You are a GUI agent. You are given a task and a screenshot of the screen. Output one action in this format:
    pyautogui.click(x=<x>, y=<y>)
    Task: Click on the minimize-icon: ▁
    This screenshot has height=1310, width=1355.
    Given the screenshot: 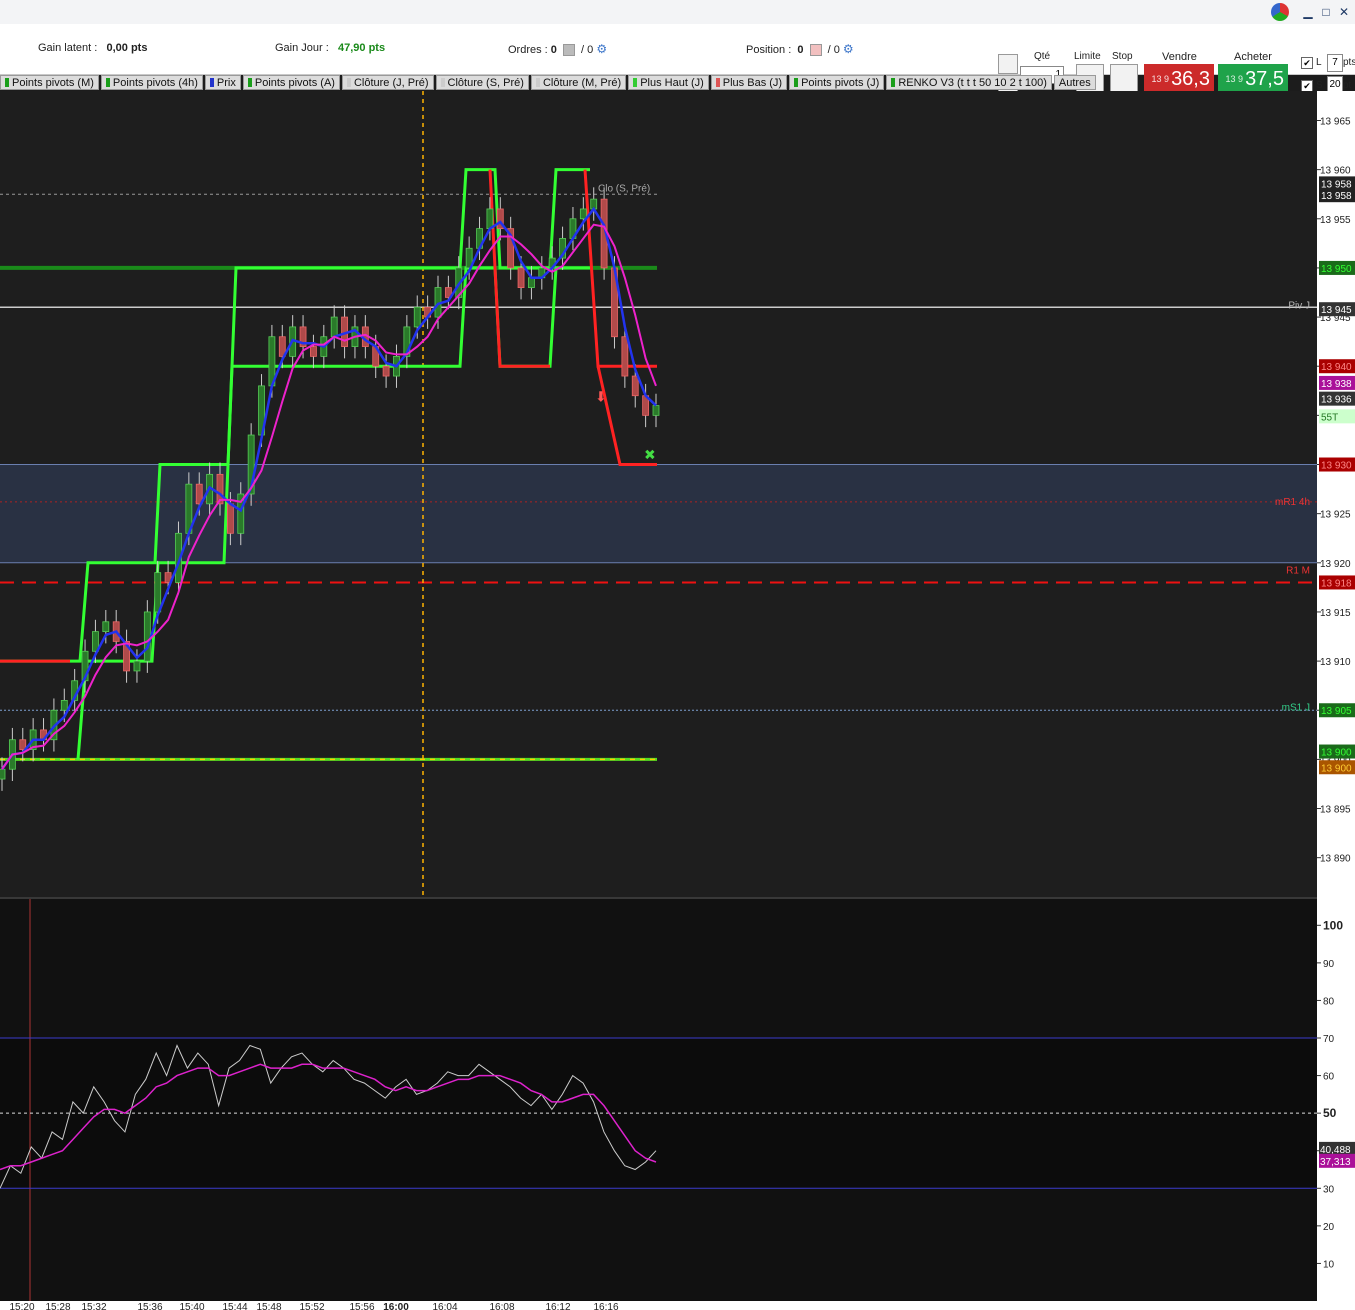 What is the action you would take?
    pyautogui.click(x=1308, y=12)
    